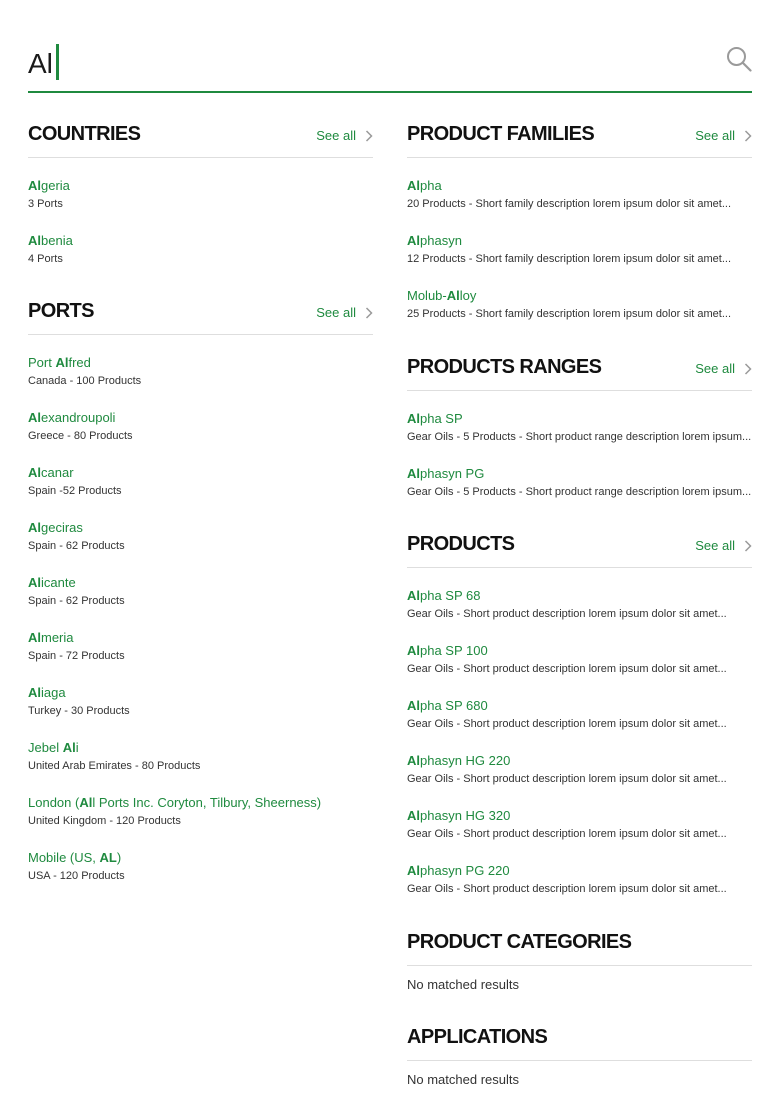  Describe the element at coordinates (390, 64) in the screenshot. I see `search-bar: Al` at that location.